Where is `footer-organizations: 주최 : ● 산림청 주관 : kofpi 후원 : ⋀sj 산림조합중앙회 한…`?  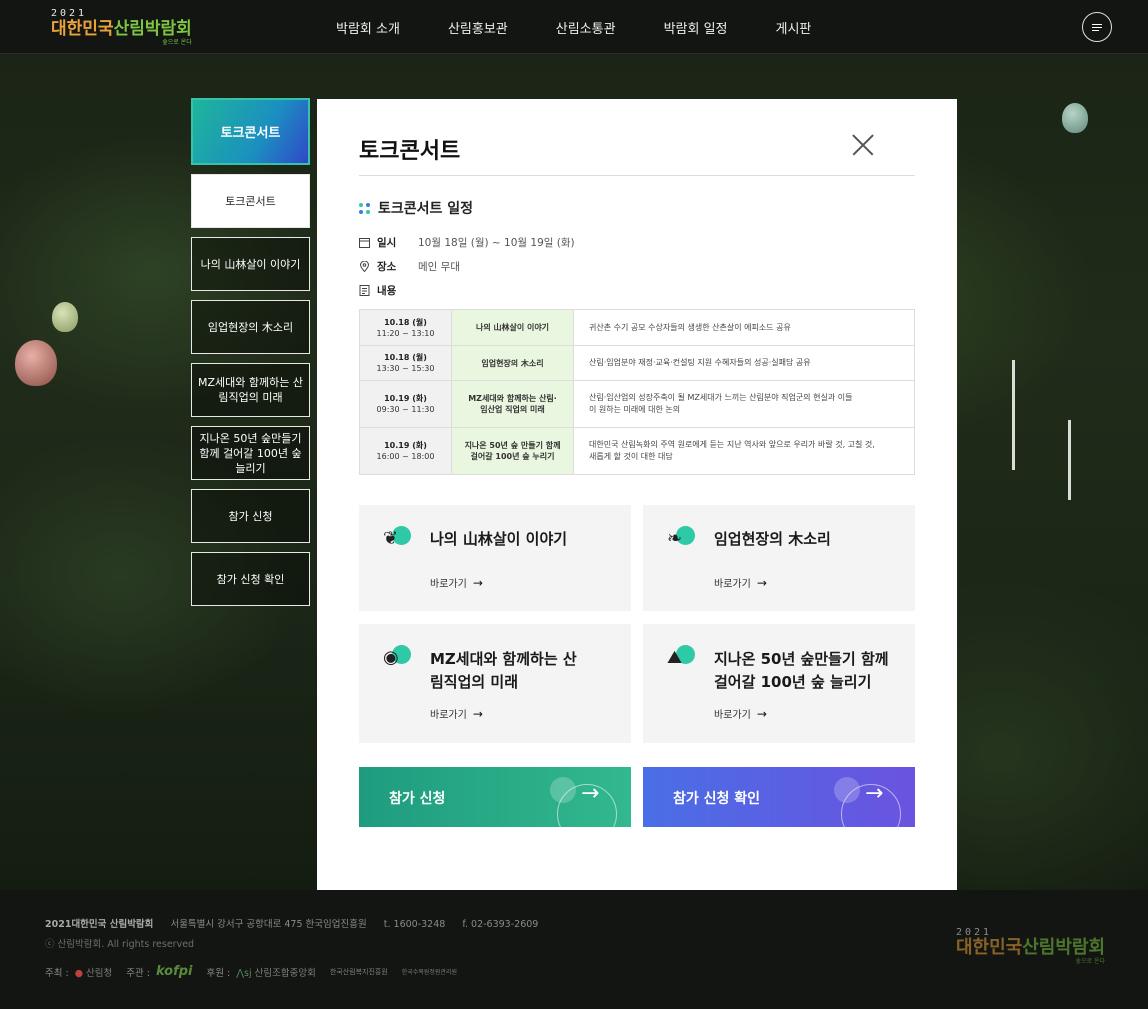
footer-organizations: 주최 : ● 산림청 주관 : kofpi 후원 : ⋀sj 산림조합중앙회 한… is located at coordinates (258, 971).